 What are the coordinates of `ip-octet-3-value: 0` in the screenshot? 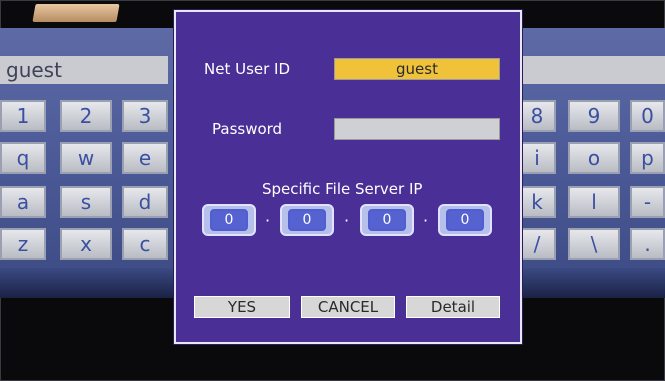 It's located at (387, 220).